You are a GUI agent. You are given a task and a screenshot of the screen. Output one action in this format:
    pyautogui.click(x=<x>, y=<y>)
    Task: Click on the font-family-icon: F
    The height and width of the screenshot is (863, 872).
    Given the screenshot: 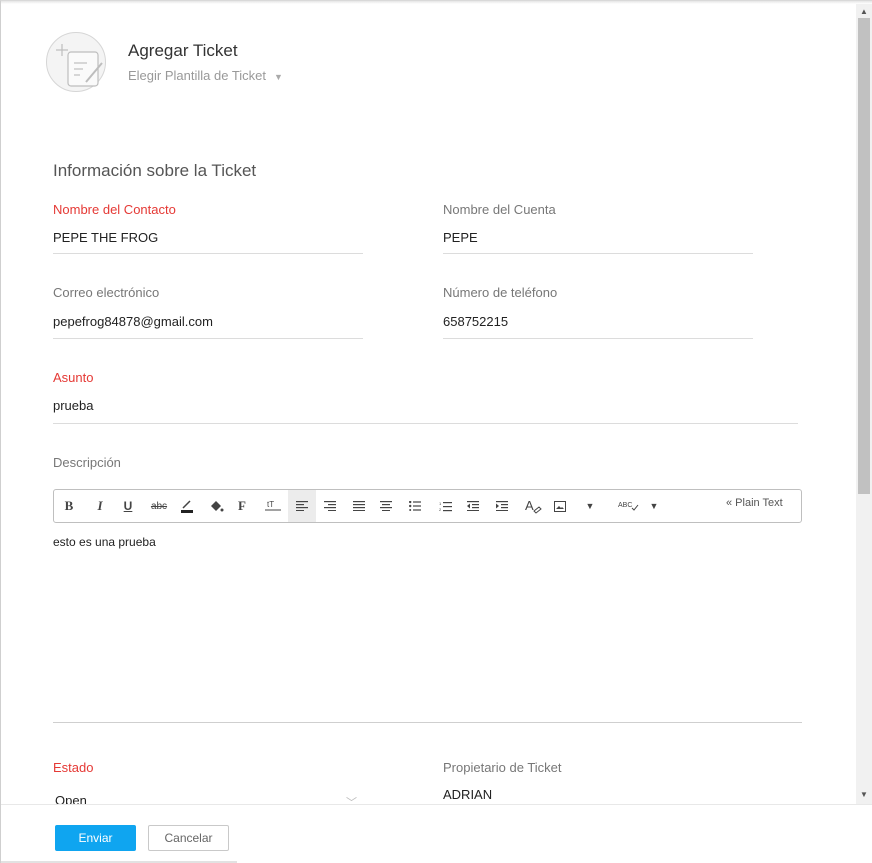 What is the action you would take?
    pyautogui.click(x=242, y=506)
    